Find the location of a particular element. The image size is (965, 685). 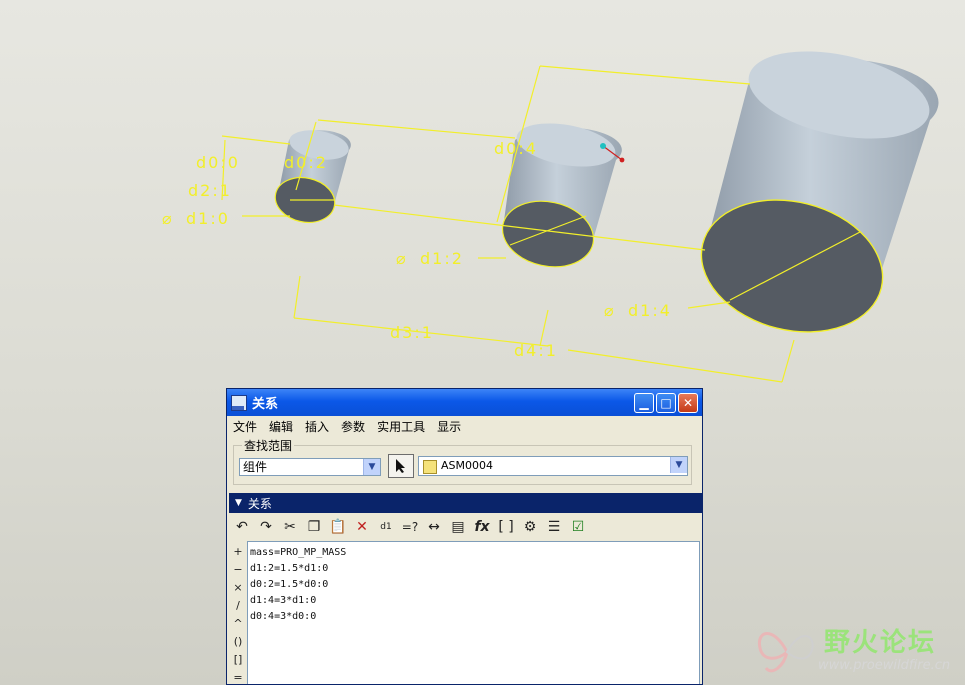

scope-select: 组件 ▼ is located at coordinates (310, 467).